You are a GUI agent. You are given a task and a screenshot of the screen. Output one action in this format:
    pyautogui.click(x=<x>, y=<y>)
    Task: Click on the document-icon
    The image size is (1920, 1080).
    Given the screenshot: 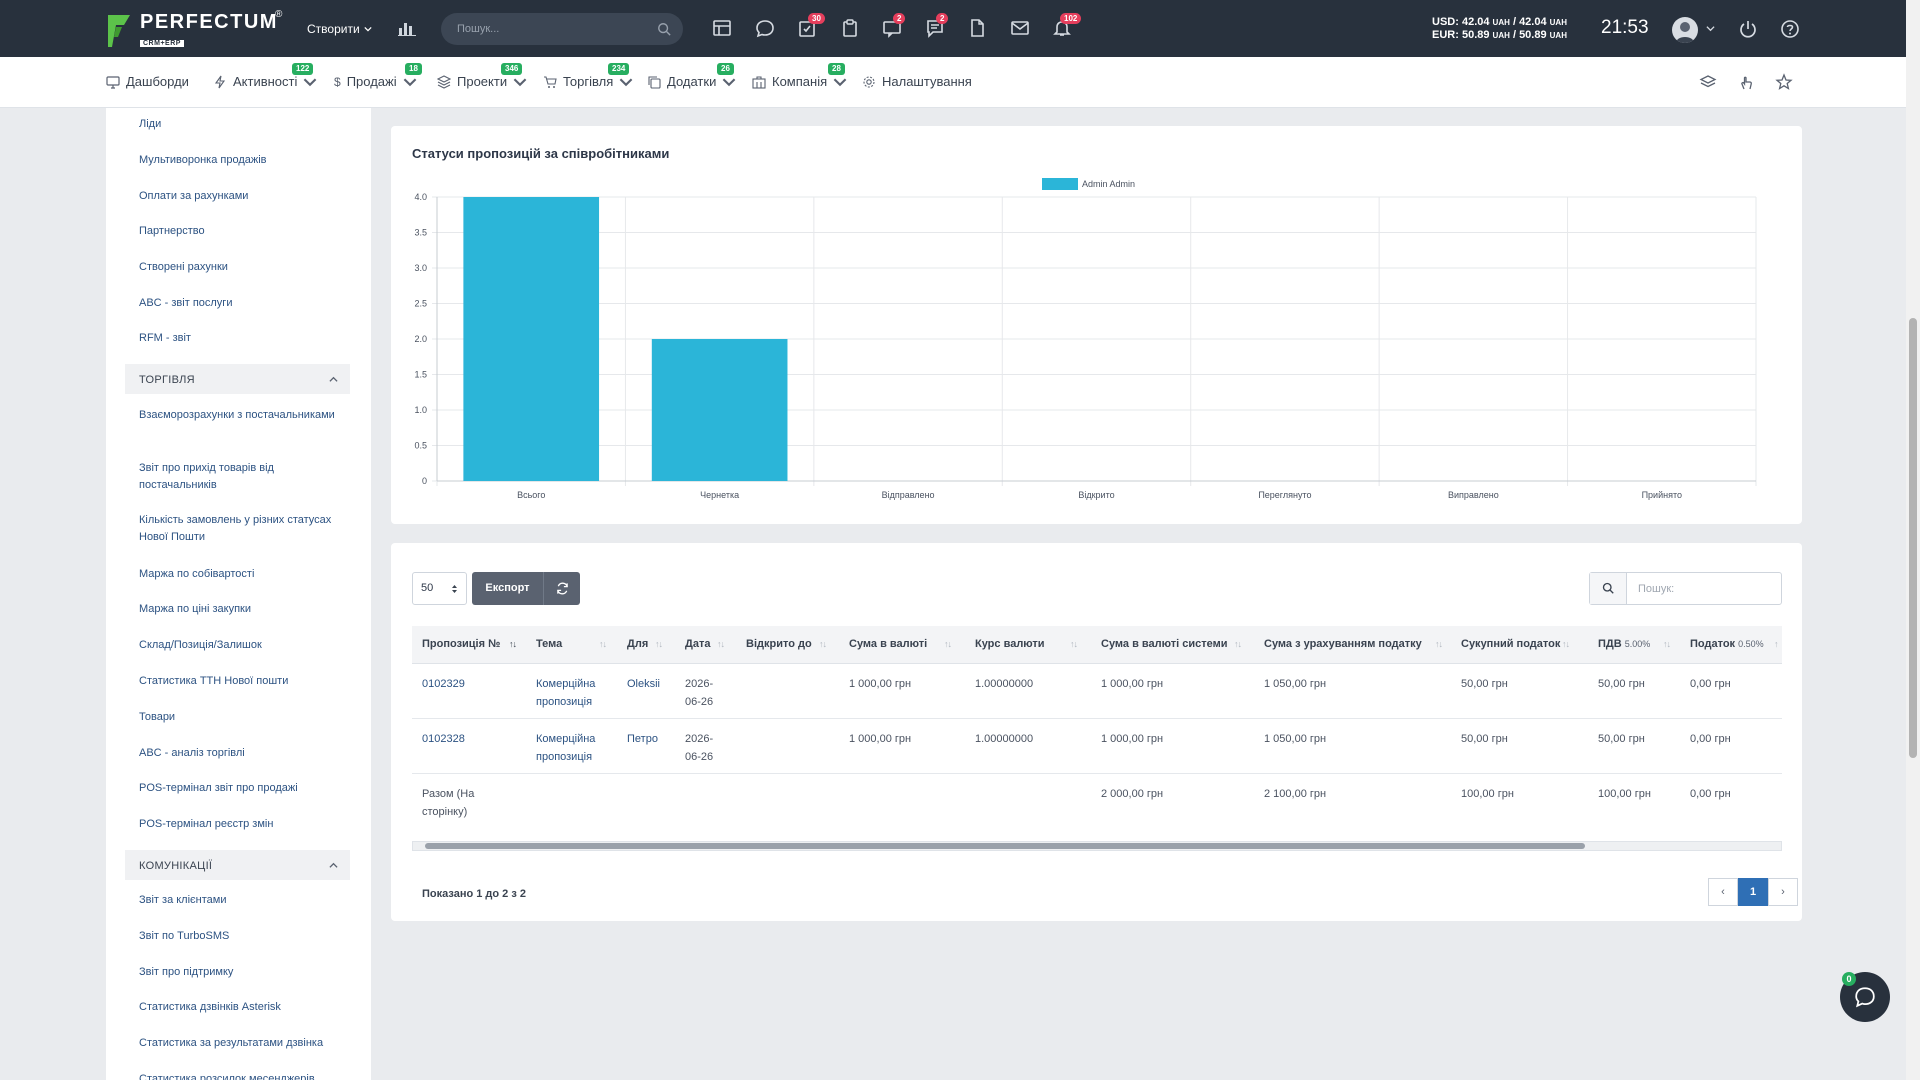 What is the action you would take?
    pyautogui.click(x=978, y=29)
    